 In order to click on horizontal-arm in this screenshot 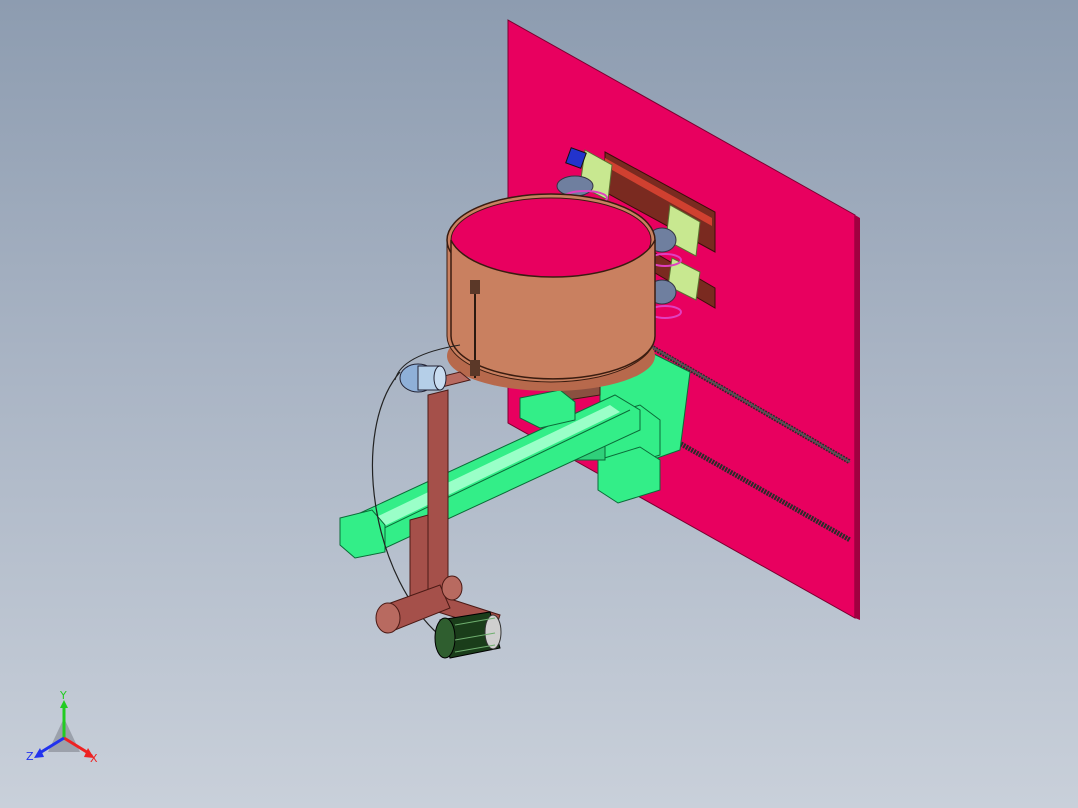, I will do `click(490, 474)`.